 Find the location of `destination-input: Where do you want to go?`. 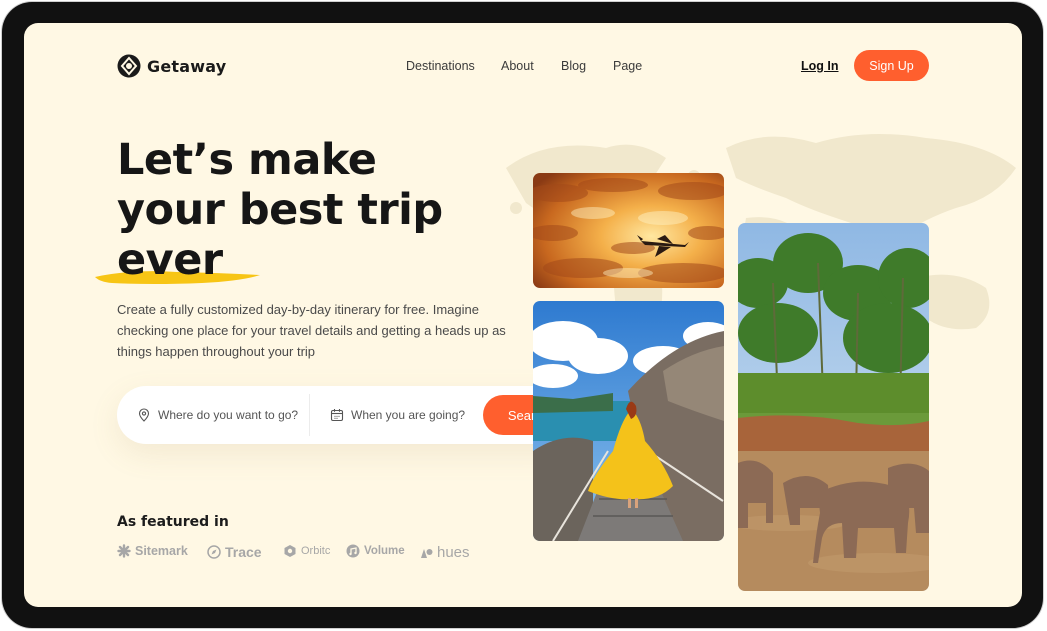

destination-input: Where do you want to go? is located at coordinates (217, 415).